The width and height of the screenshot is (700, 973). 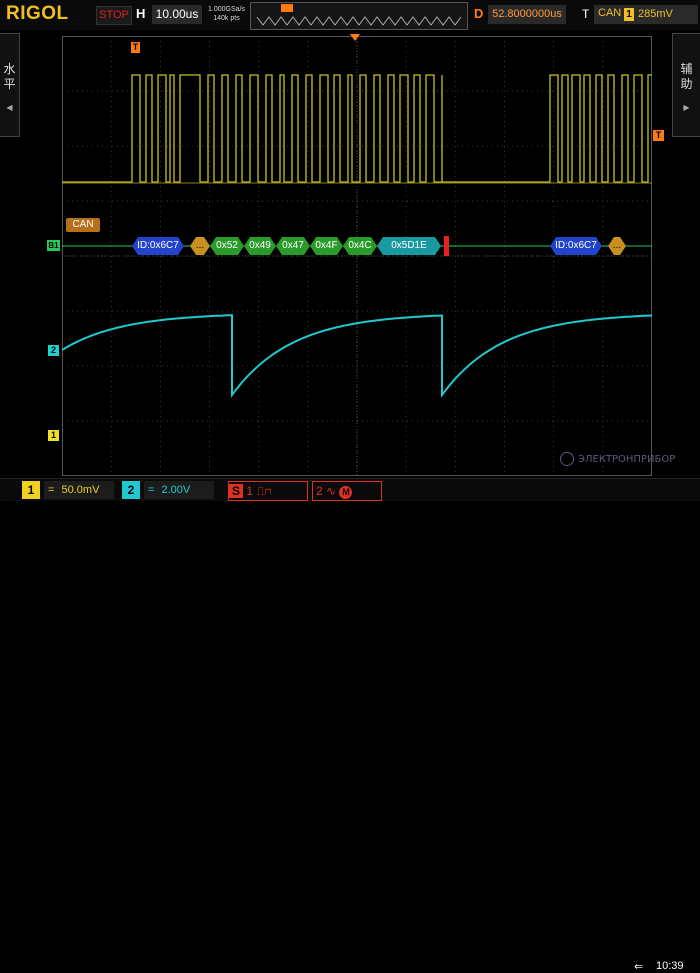 I want to click on memory-overview-waveform, so click(x=359, y=15).